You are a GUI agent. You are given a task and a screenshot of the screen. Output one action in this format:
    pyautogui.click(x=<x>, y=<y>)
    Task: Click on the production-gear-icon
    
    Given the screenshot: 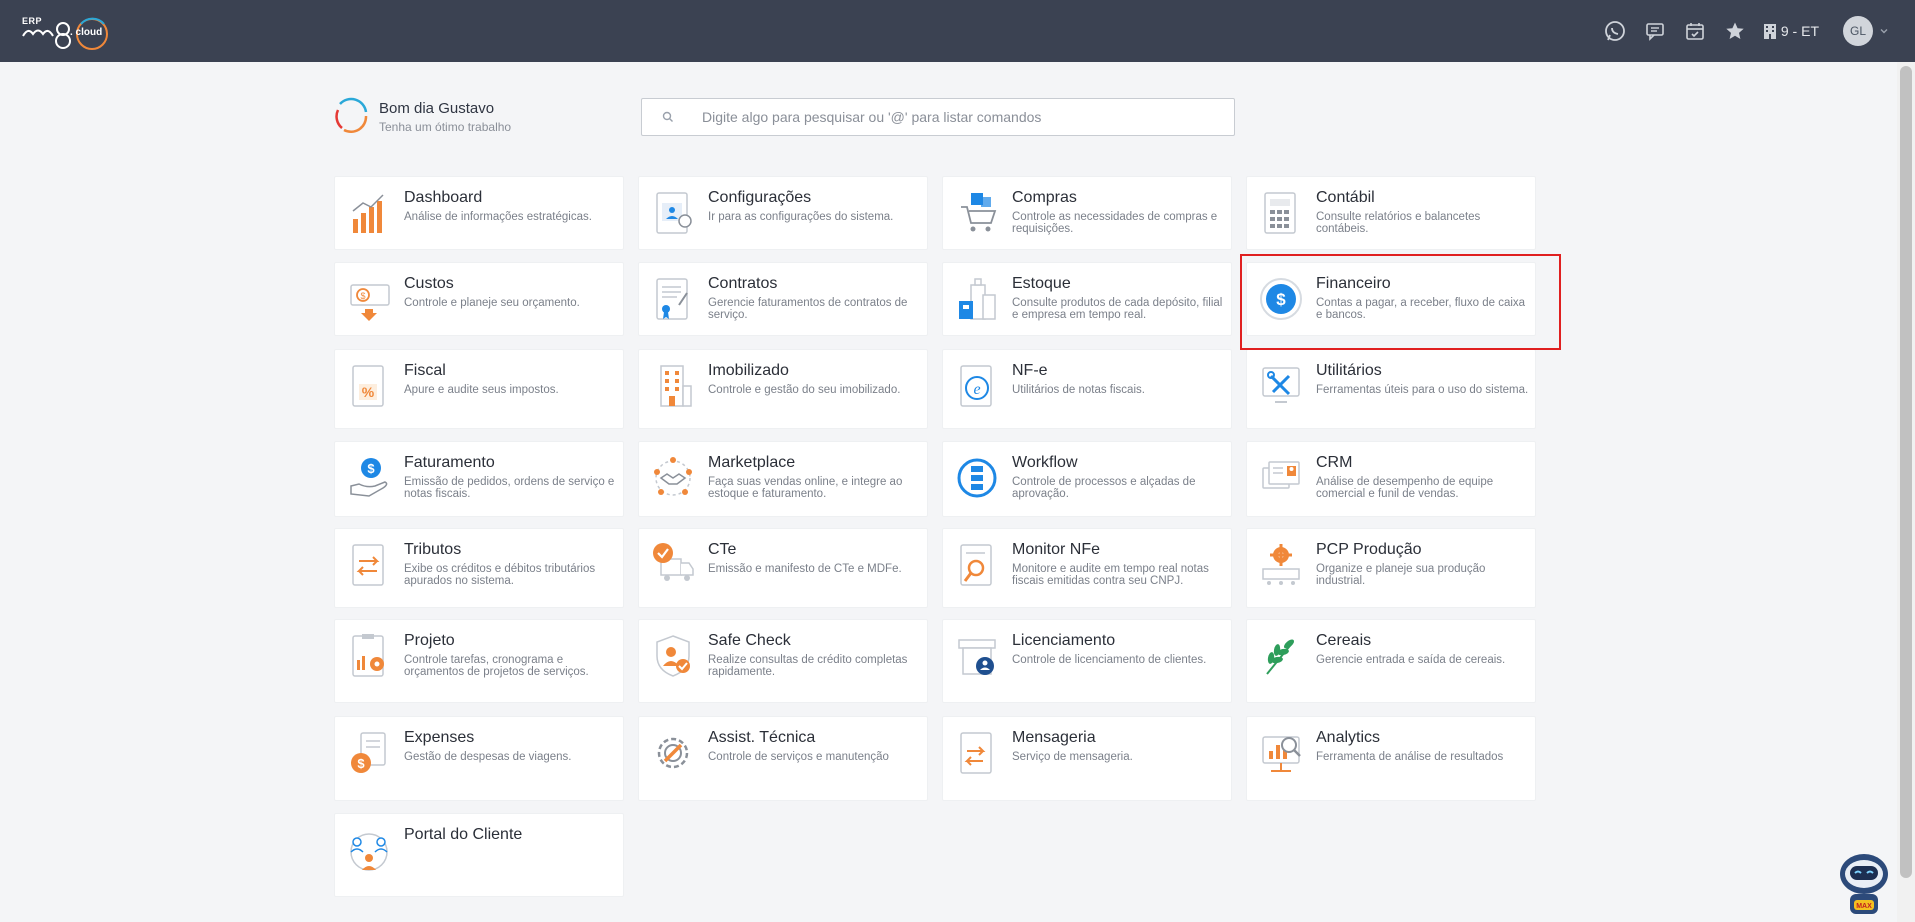 What is the action you would take?
    pyautogui.click(x=1282, y=567)
    